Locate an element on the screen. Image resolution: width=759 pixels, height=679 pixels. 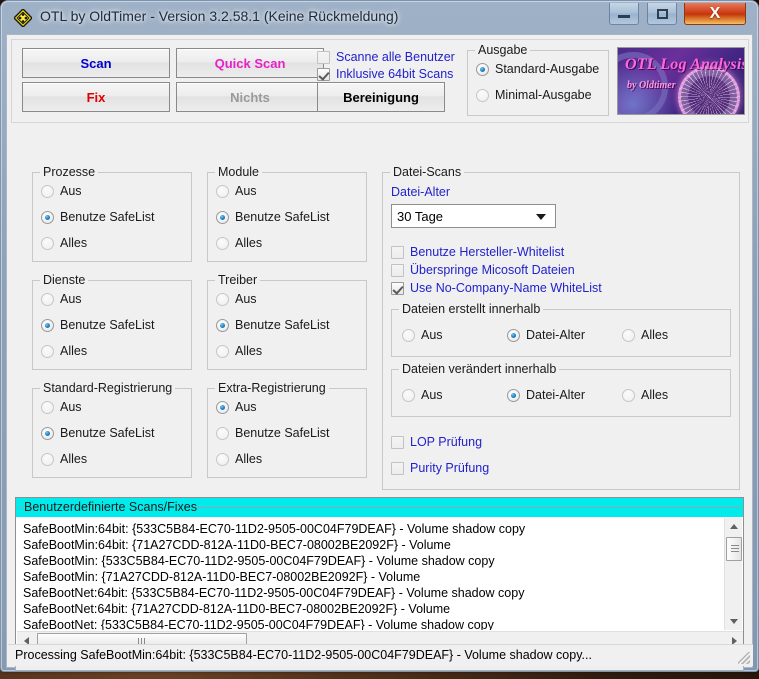
treiber-radio-safelist: Benutze SafeList is located at coordinates (273, 325).